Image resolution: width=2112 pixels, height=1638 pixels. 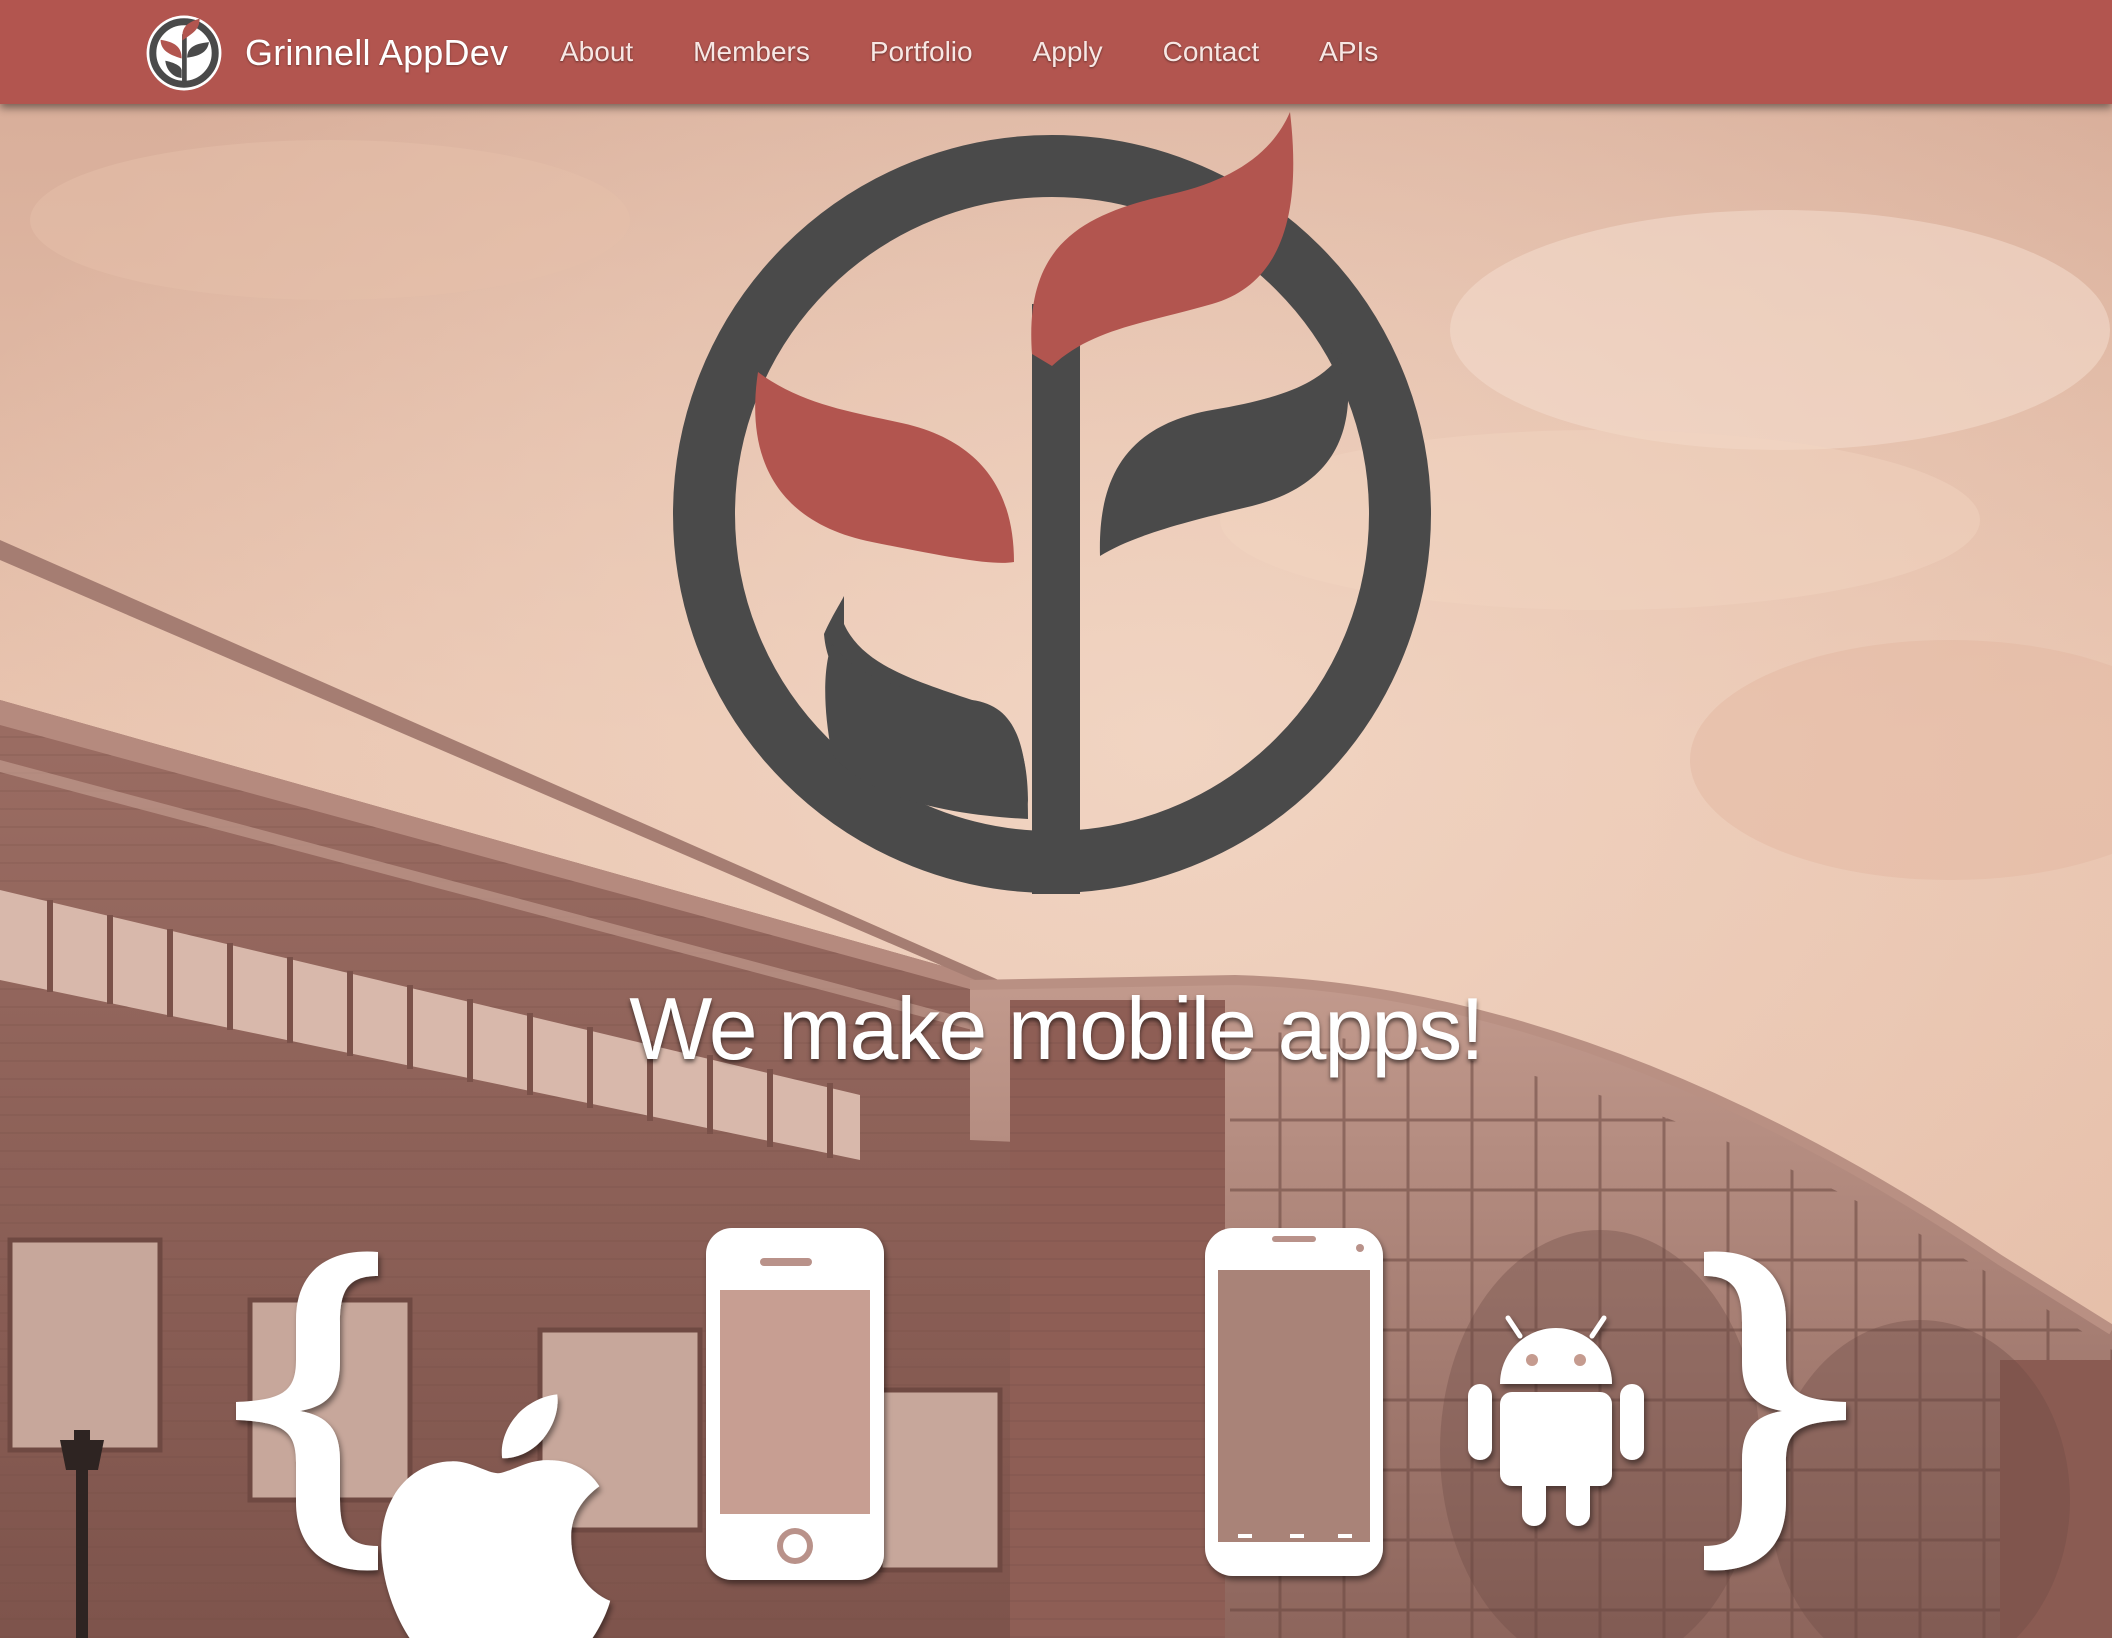 I want to click on nav-link-members: Members, so click(x=751, y=52).